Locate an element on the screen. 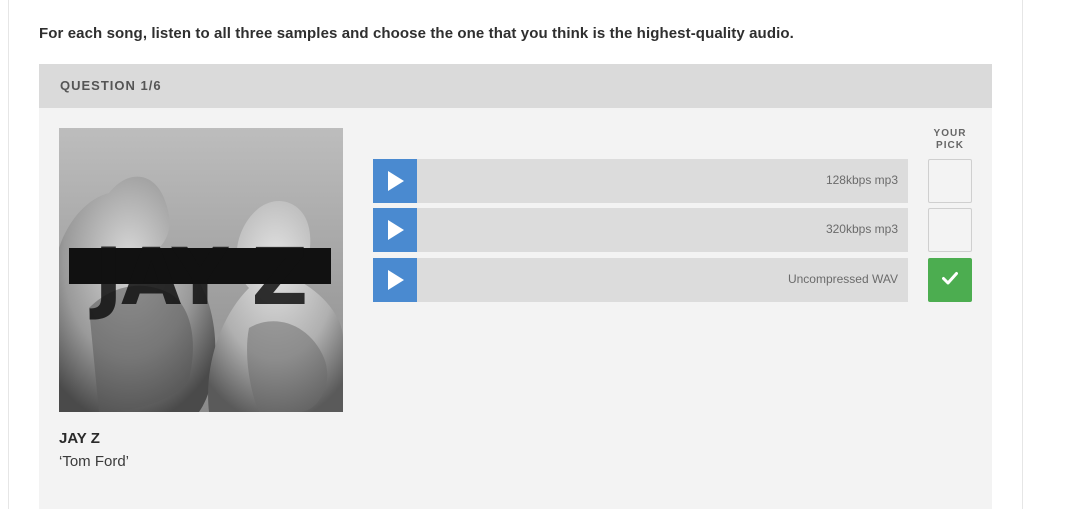 The width and height of the screenshot is (1081, 509). pick-checkbox-wav is located at coordinates (950, 280).